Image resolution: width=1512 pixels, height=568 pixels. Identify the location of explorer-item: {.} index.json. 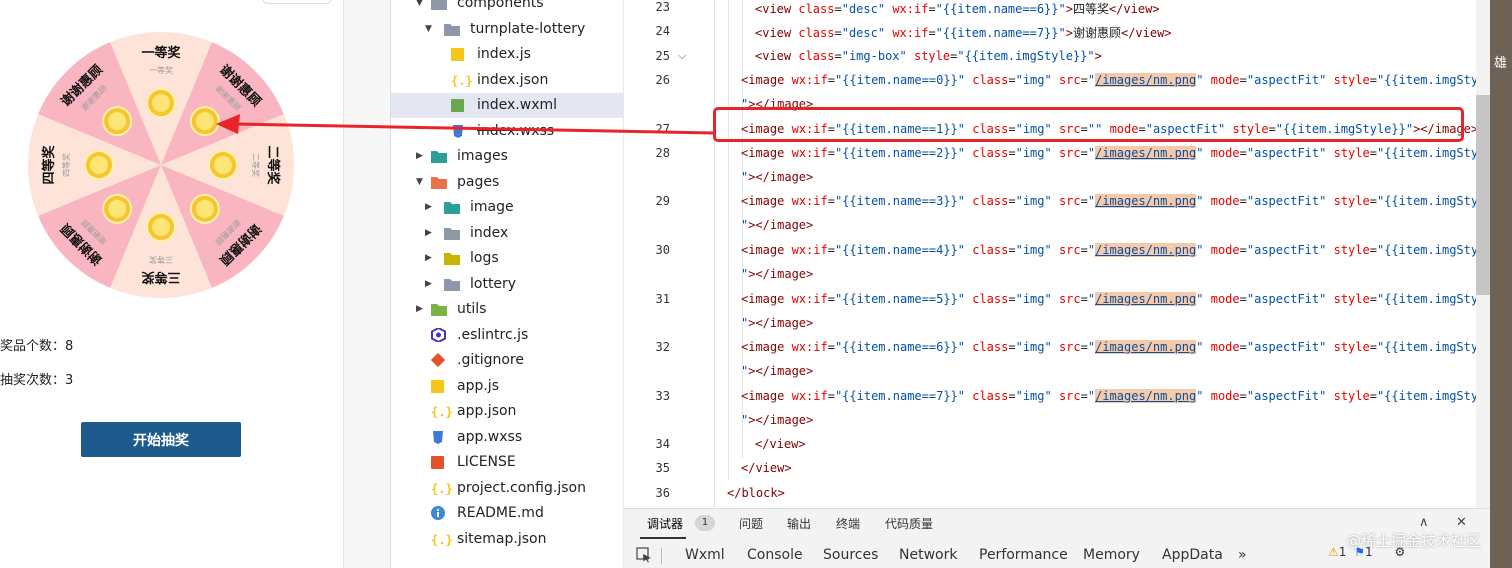
(507, 80).